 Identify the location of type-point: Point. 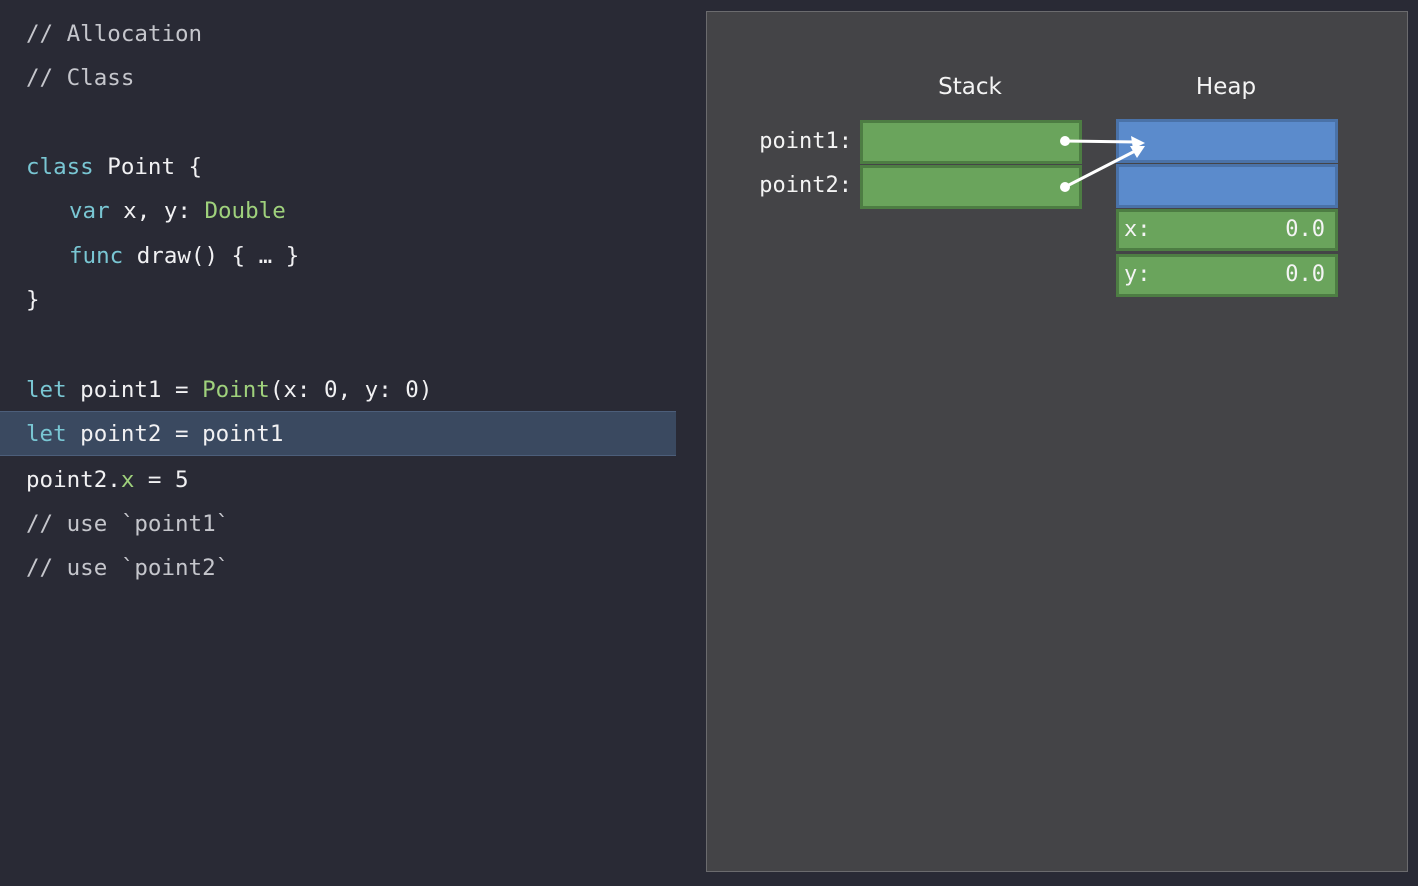
(236, 390).